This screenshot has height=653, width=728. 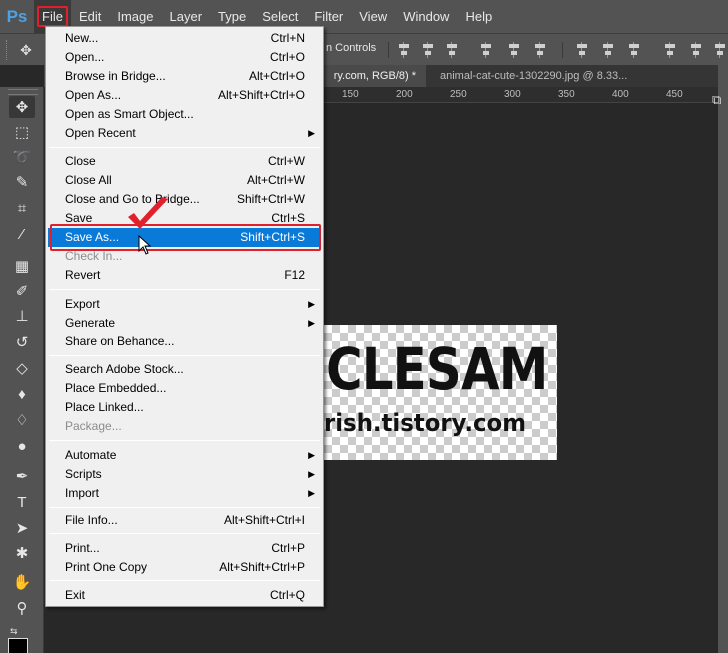 I want to click on ruler-label: 250, so click(x=458, y=94).